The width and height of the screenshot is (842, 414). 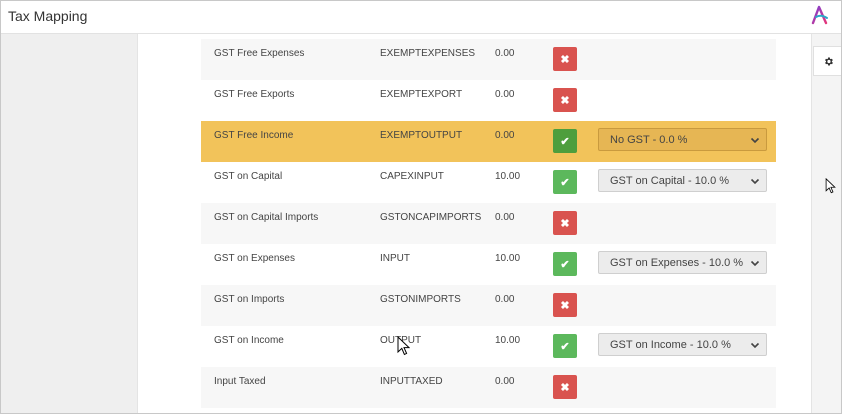 I want to click on gear-icon, so click(x=828, y=61).